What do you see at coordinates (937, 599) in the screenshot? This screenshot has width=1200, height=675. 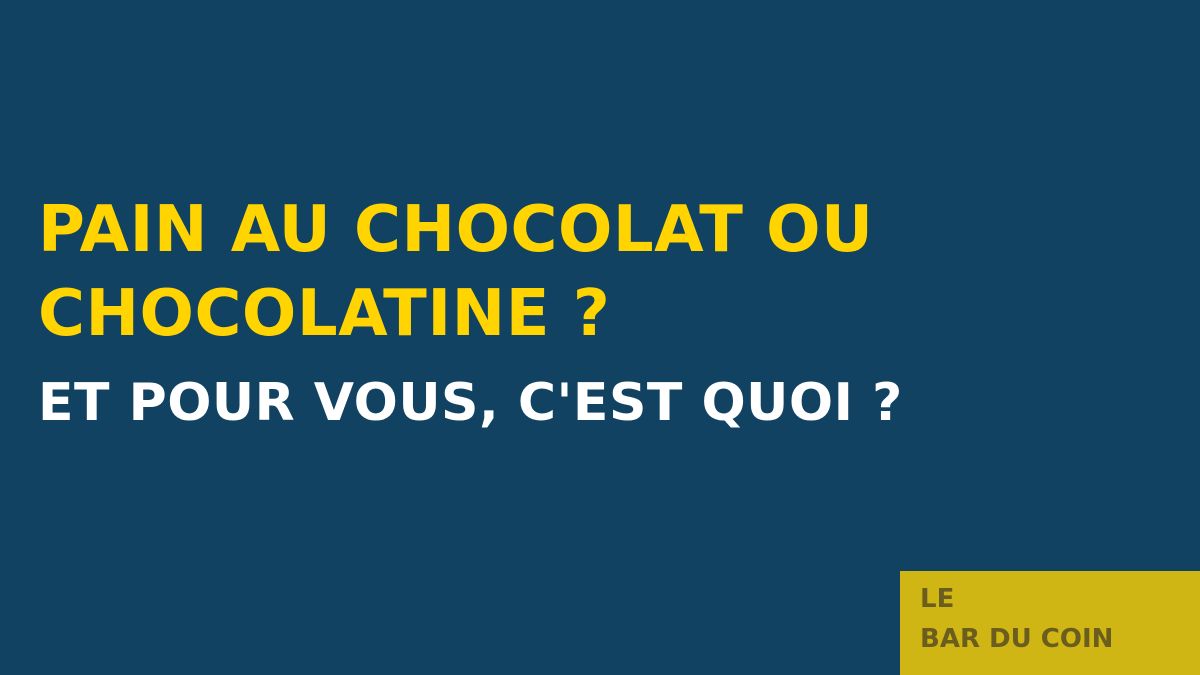 I see `brand-logo-line-1: LE` at bounding box center [937, 599].